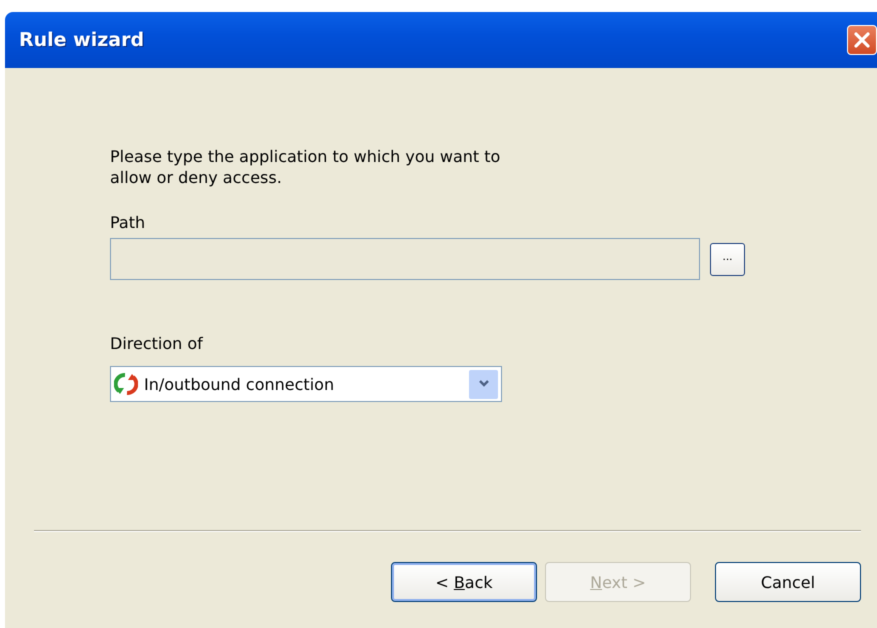 Image resolution: width=877 pixels, height=628 pixels. Describe the element at coordinates (126, 384) in the screenshot. I see `connection-arrows-icon` at that location.